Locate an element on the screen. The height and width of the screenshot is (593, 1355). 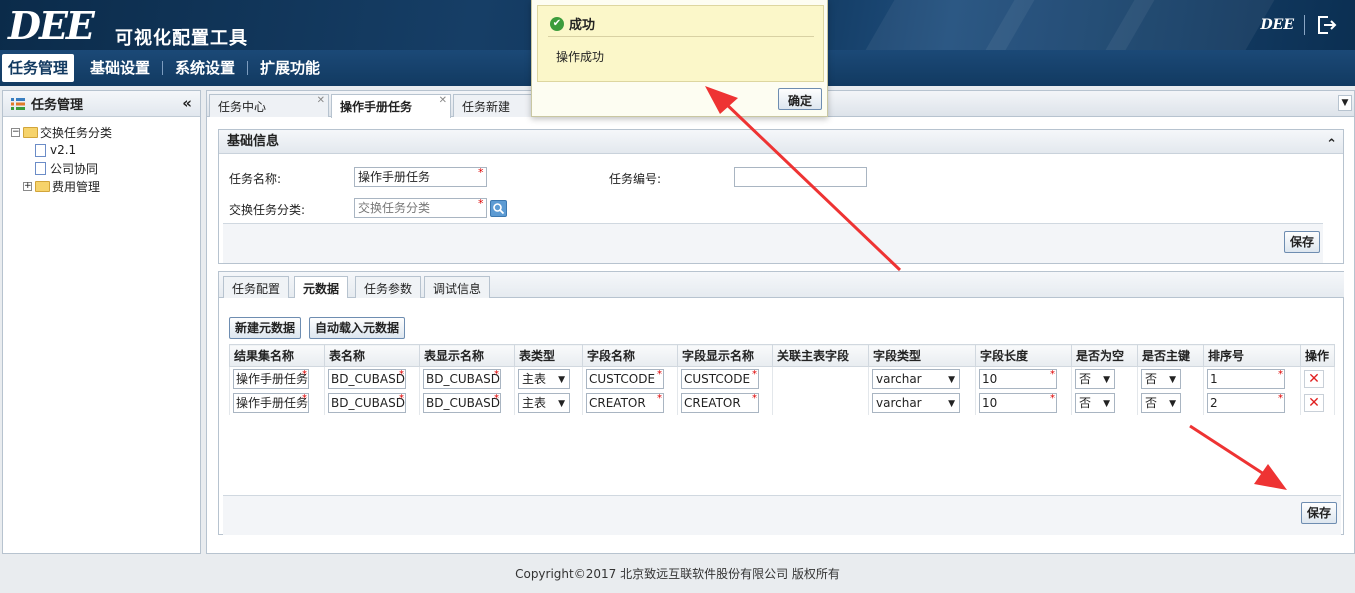
new-metadata-button: 新建元数据 is located at coordinates (265, 328).